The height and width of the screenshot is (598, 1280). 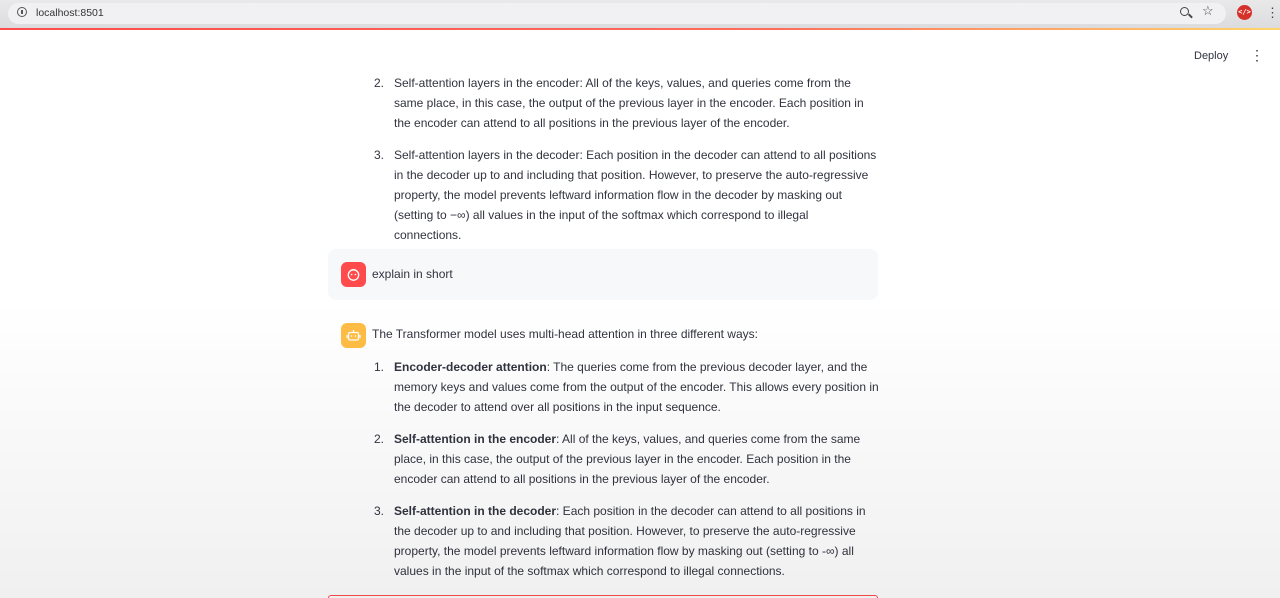 What do you see at coordinates (1257, 55) in the screenshot?
I see `main-menu-icon: ⋮` at bounding box center [1257, 55].